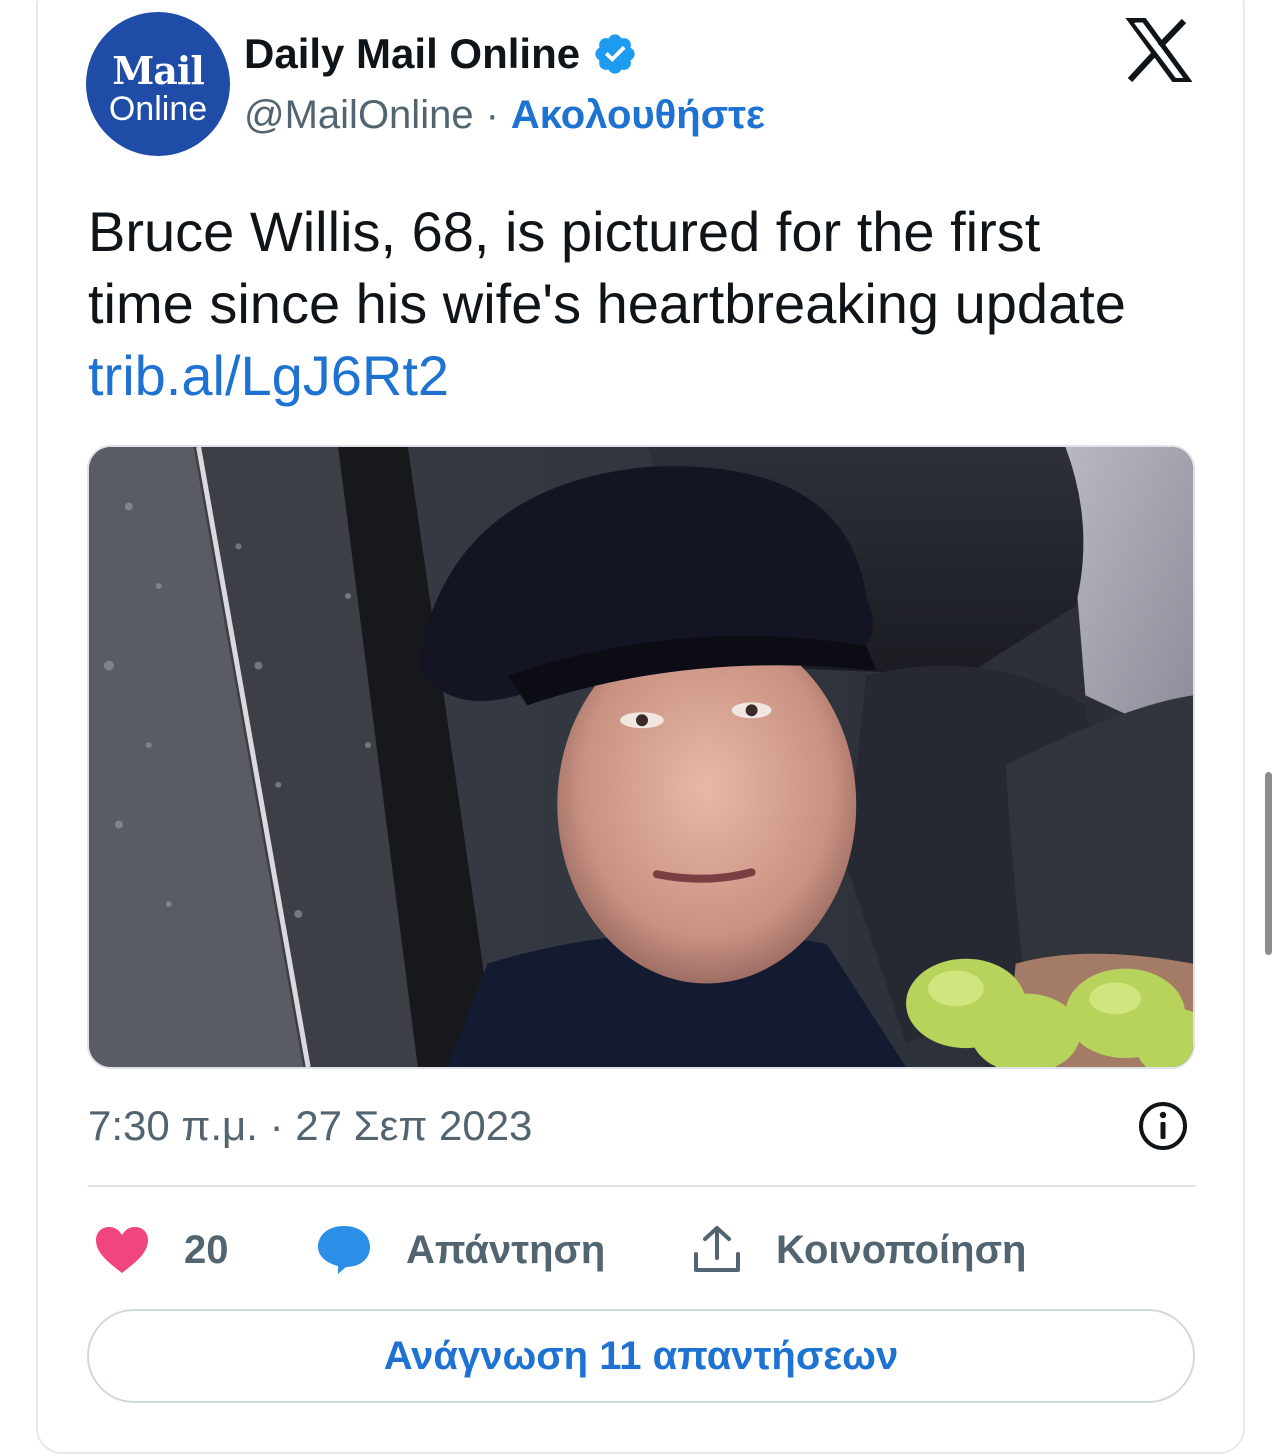 The image size is (1283, 1456). What do you see at coordinates (161, 1250) in the screenshot?
I see `like-button: 20` at bounding box center [161, 1250].